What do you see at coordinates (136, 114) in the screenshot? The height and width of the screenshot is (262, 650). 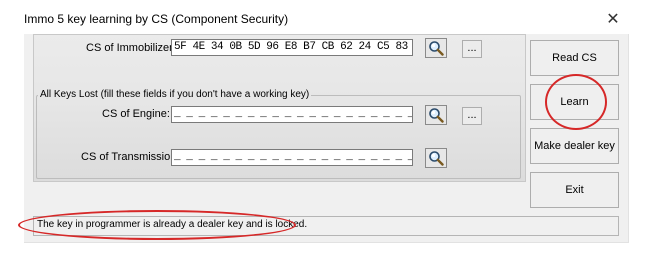 I see `engine-label: CS of Engine:` at bounding box center [136, 114].